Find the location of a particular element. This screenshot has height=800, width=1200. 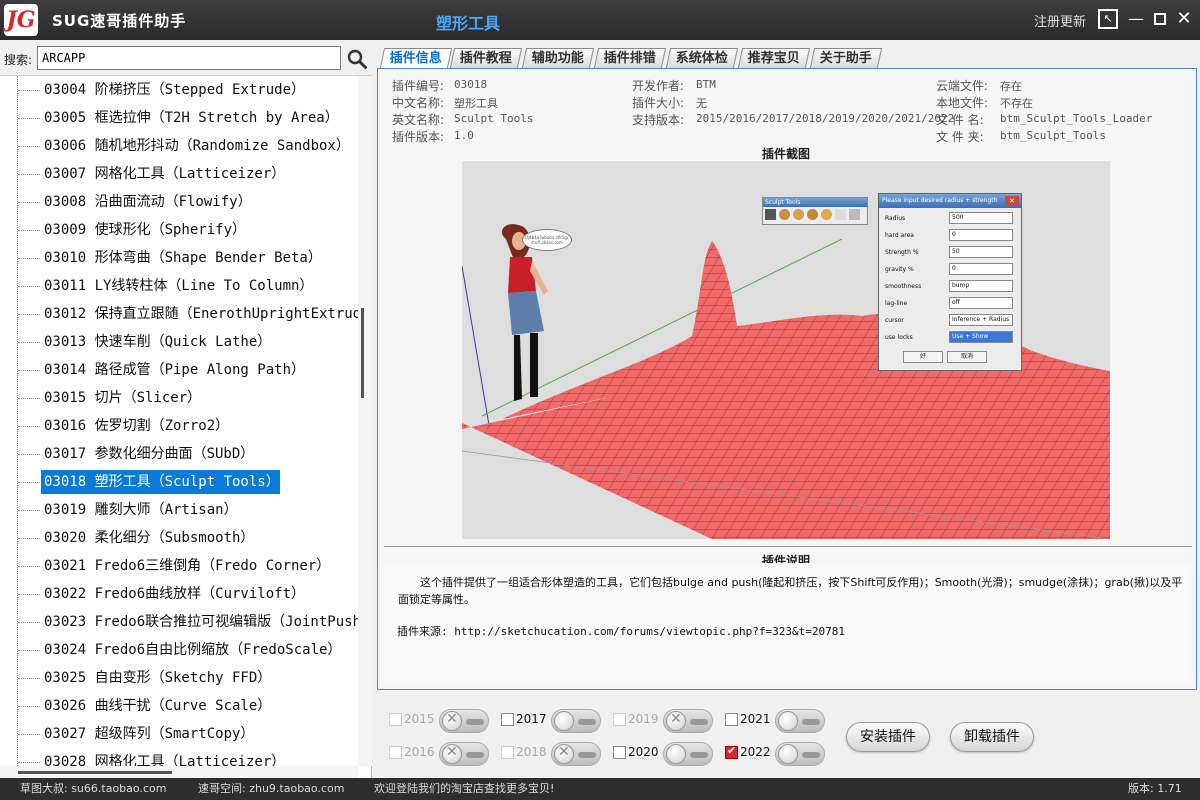

tree-item: 03012 保持直立跟随（EnerothUprightExtruder） is located at coordinates (201, 314).